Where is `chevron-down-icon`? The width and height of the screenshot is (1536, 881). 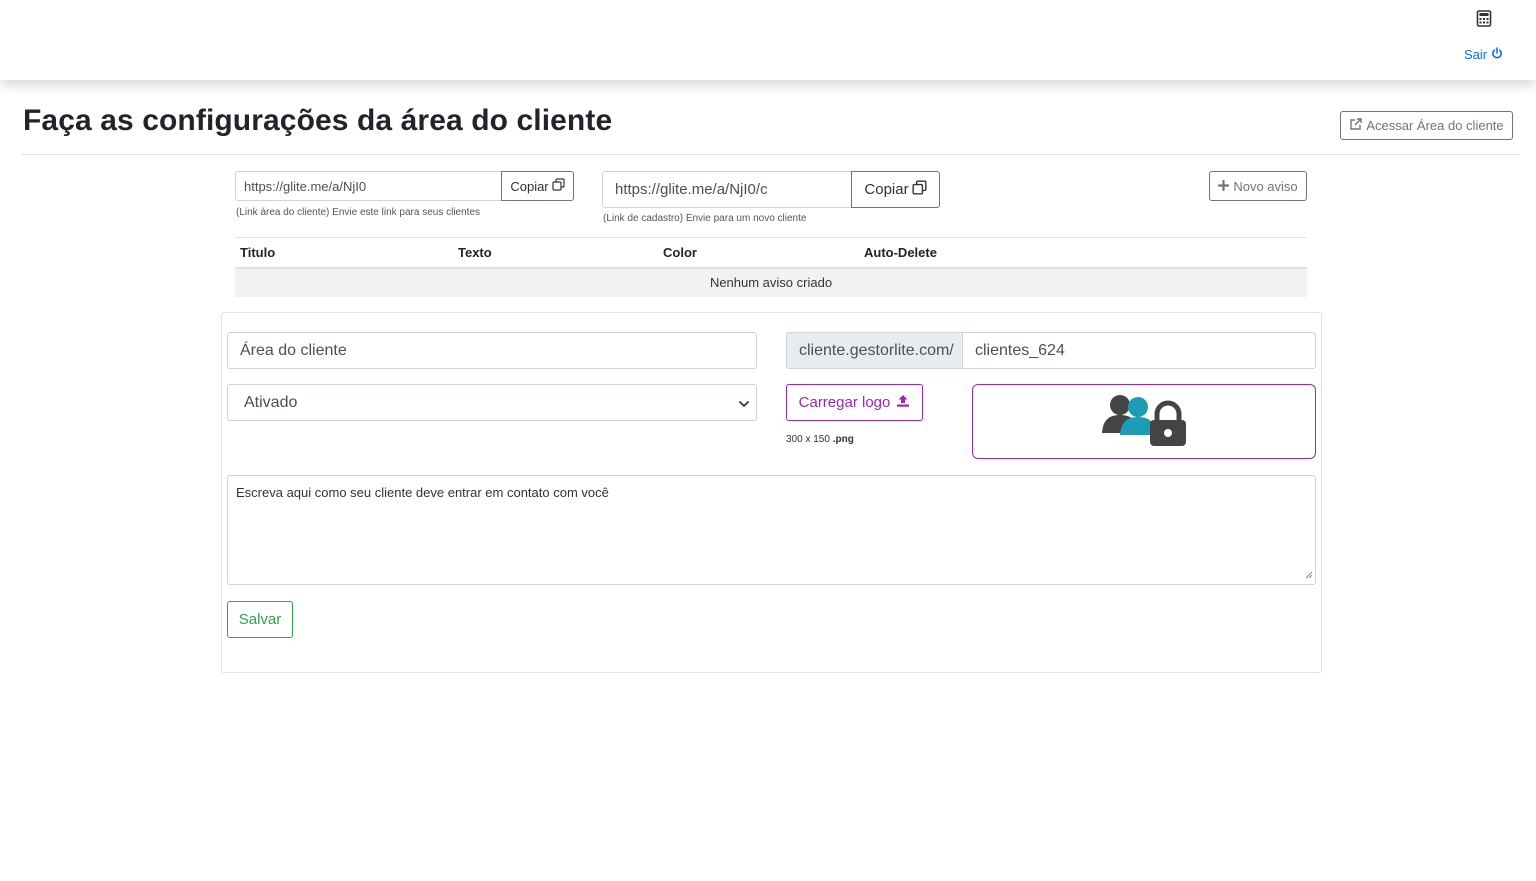
chevron-down-icon is located at coordinates (744, 406).